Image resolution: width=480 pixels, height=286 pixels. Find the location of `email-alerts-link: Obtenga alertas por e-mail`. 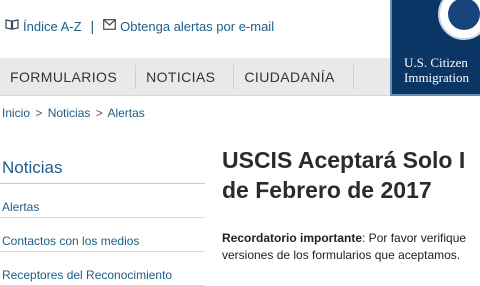

email-alerts-link: Obtenga alertas por e-mail is located at coordinates (197, 26).